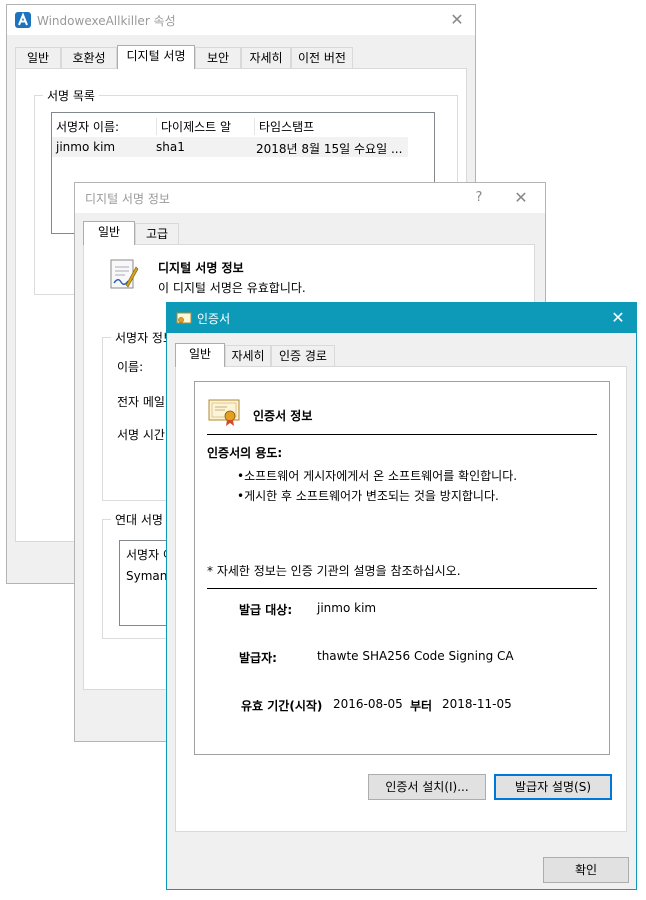 This screenshot has width=646, height=900. I want to click on valid-to-value: 2018-11-05, so click(477, 704).